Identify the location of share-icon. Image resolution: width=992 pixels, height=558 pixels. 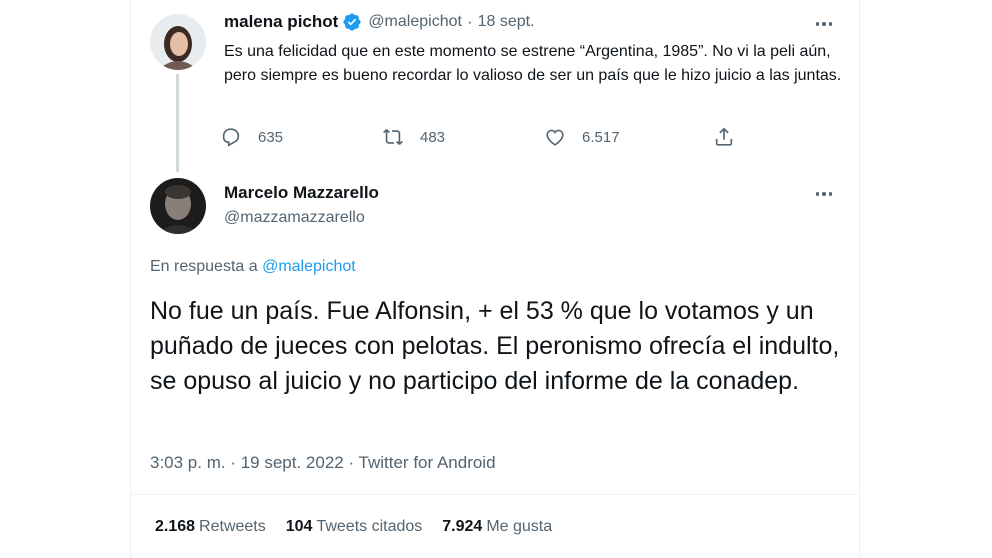
(724, 136).